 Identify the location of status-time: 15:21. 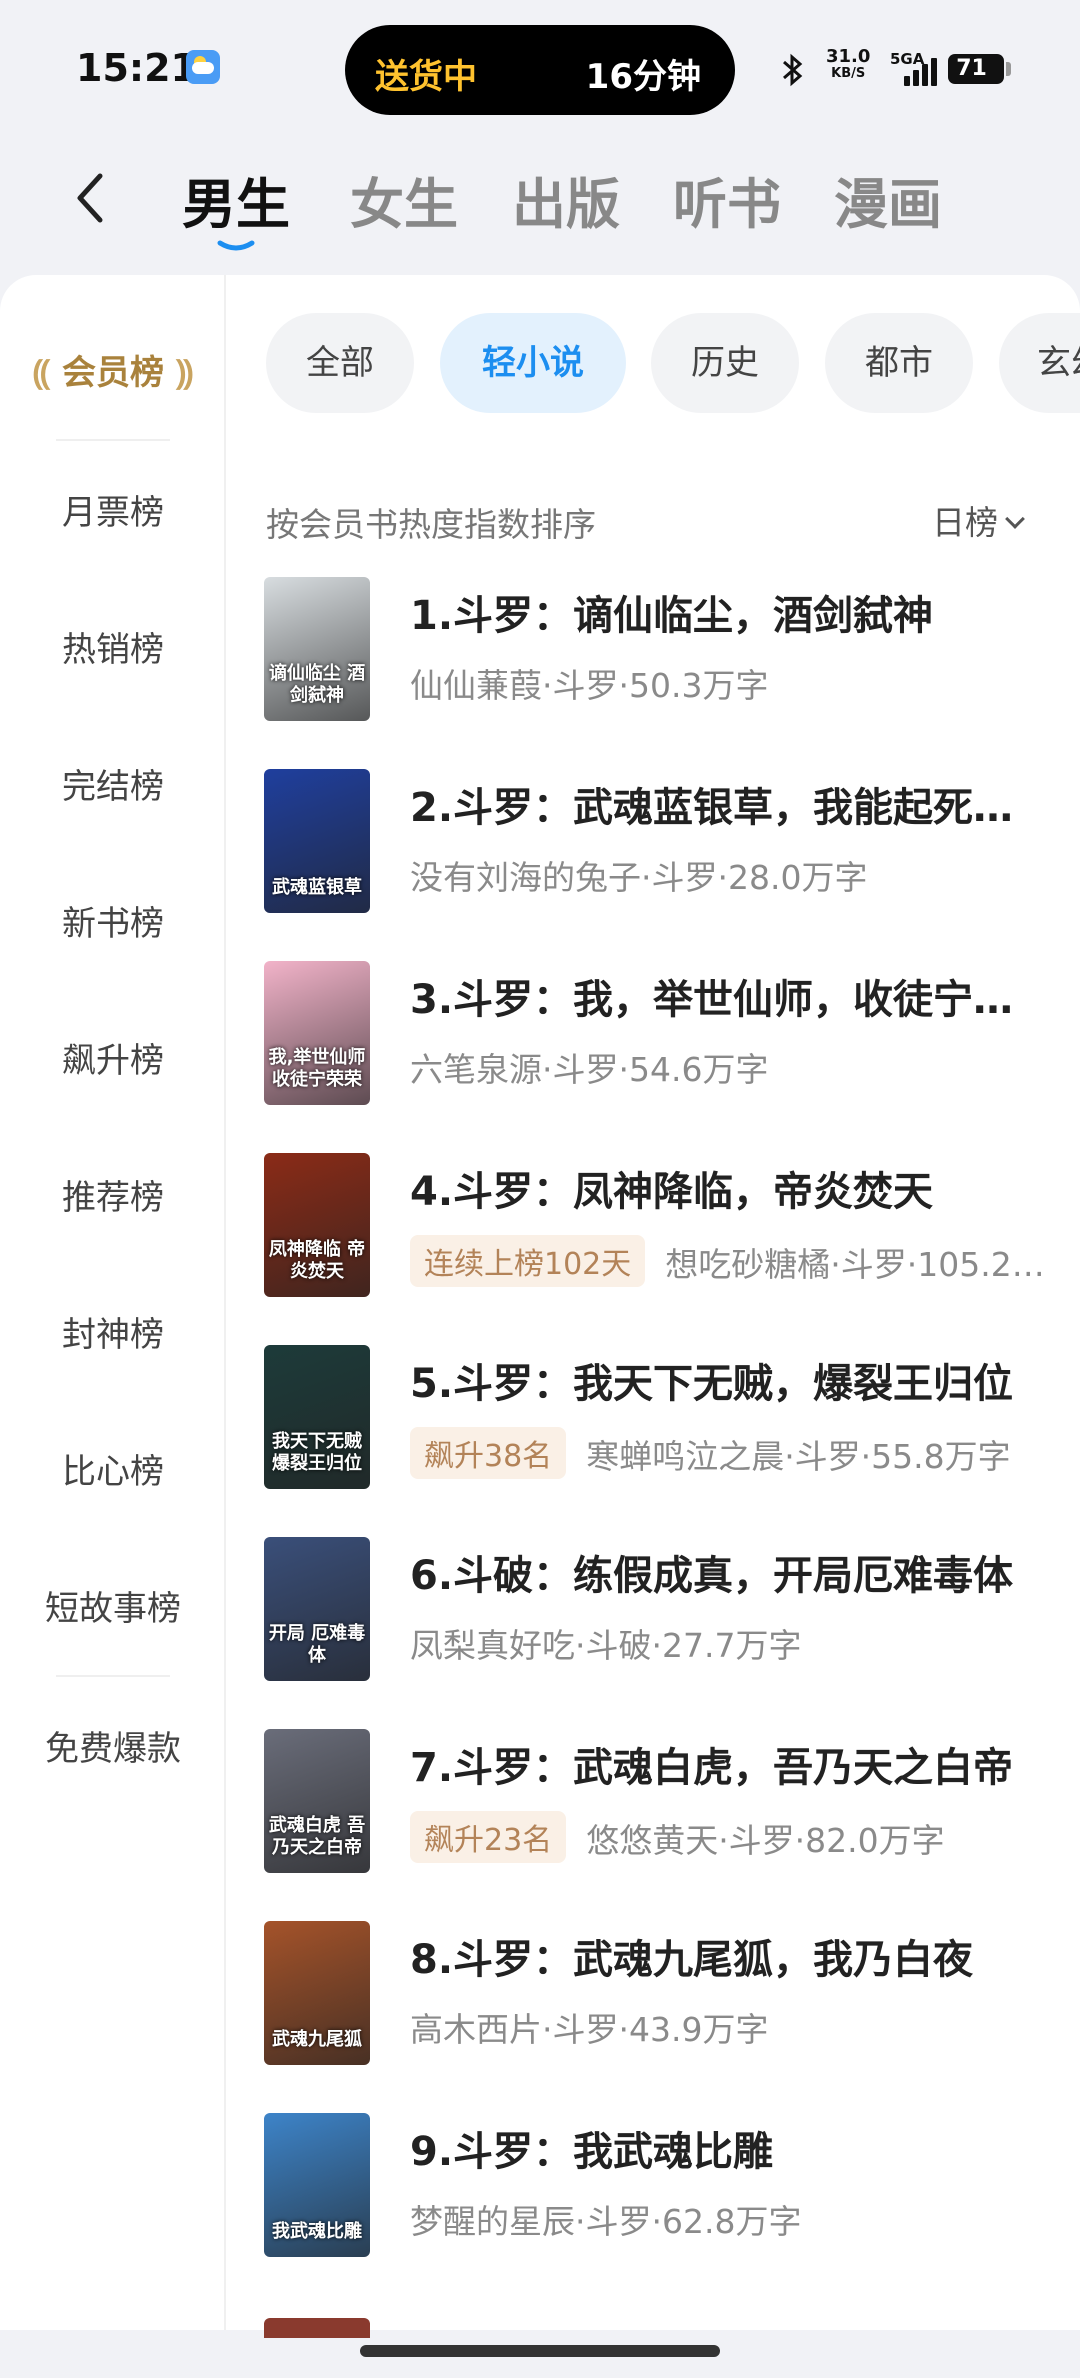
(136, 68).